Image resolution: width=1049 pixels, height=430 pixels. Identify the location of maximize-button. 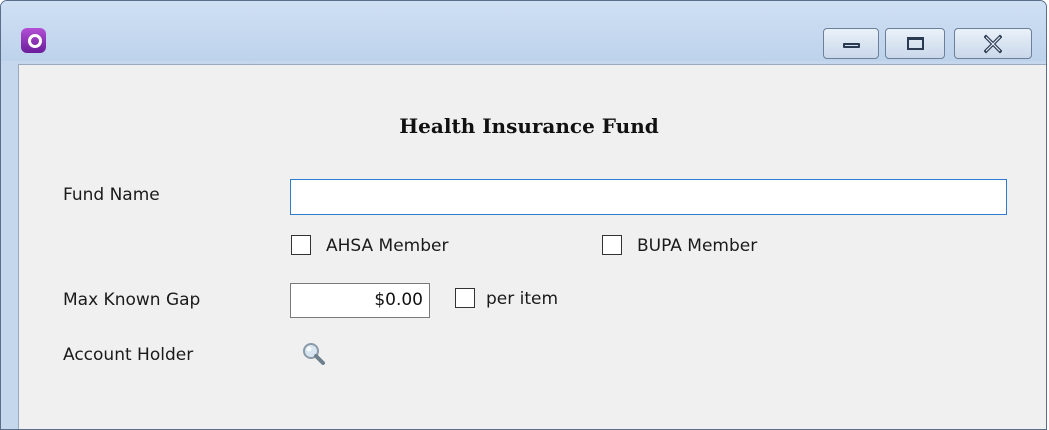
(915, 43).